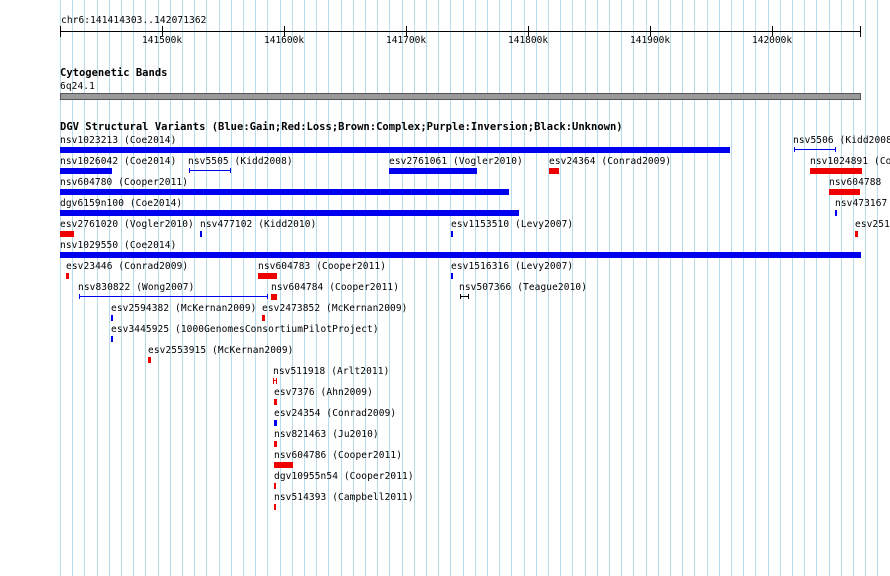 This screenshot has height=576, width=890. What do you see at coordinates (650, 40) in the screenshot?
I see `ruler-label: 141900k` at bounding box center [650, 40].